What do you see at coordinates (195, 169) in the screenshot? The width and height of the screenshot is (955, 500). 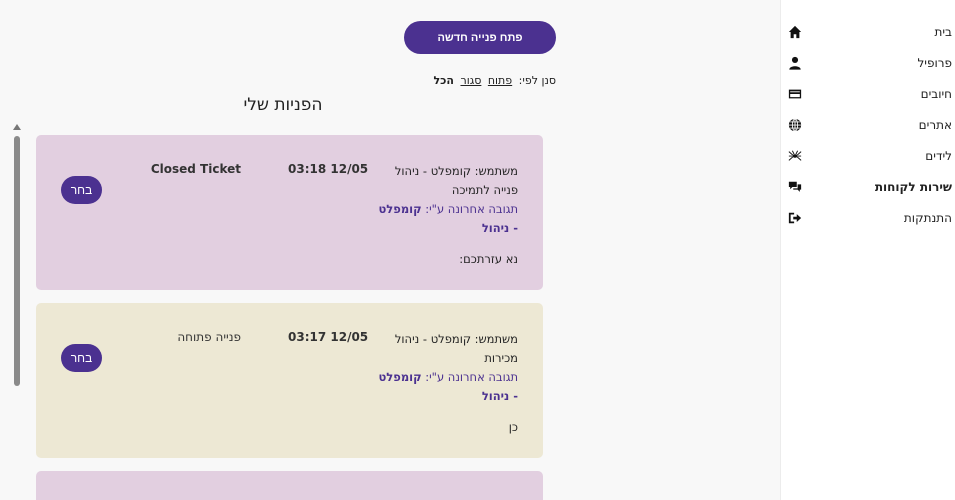 I see `ticket-status: Closed Ticket` at bounding box center [195, 169].